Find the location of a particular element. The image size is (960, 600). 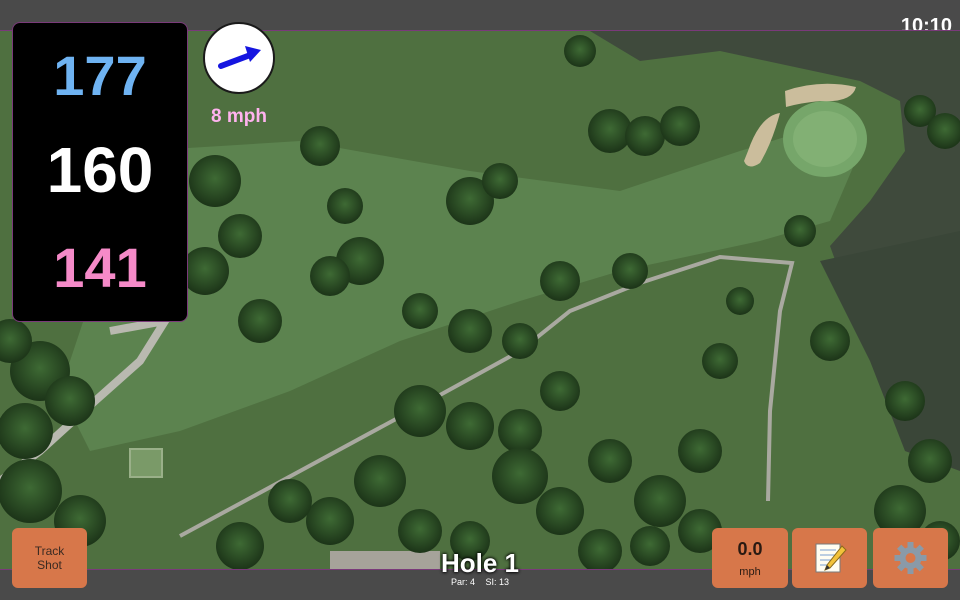

settings-button is located at coordinates (910, 558).